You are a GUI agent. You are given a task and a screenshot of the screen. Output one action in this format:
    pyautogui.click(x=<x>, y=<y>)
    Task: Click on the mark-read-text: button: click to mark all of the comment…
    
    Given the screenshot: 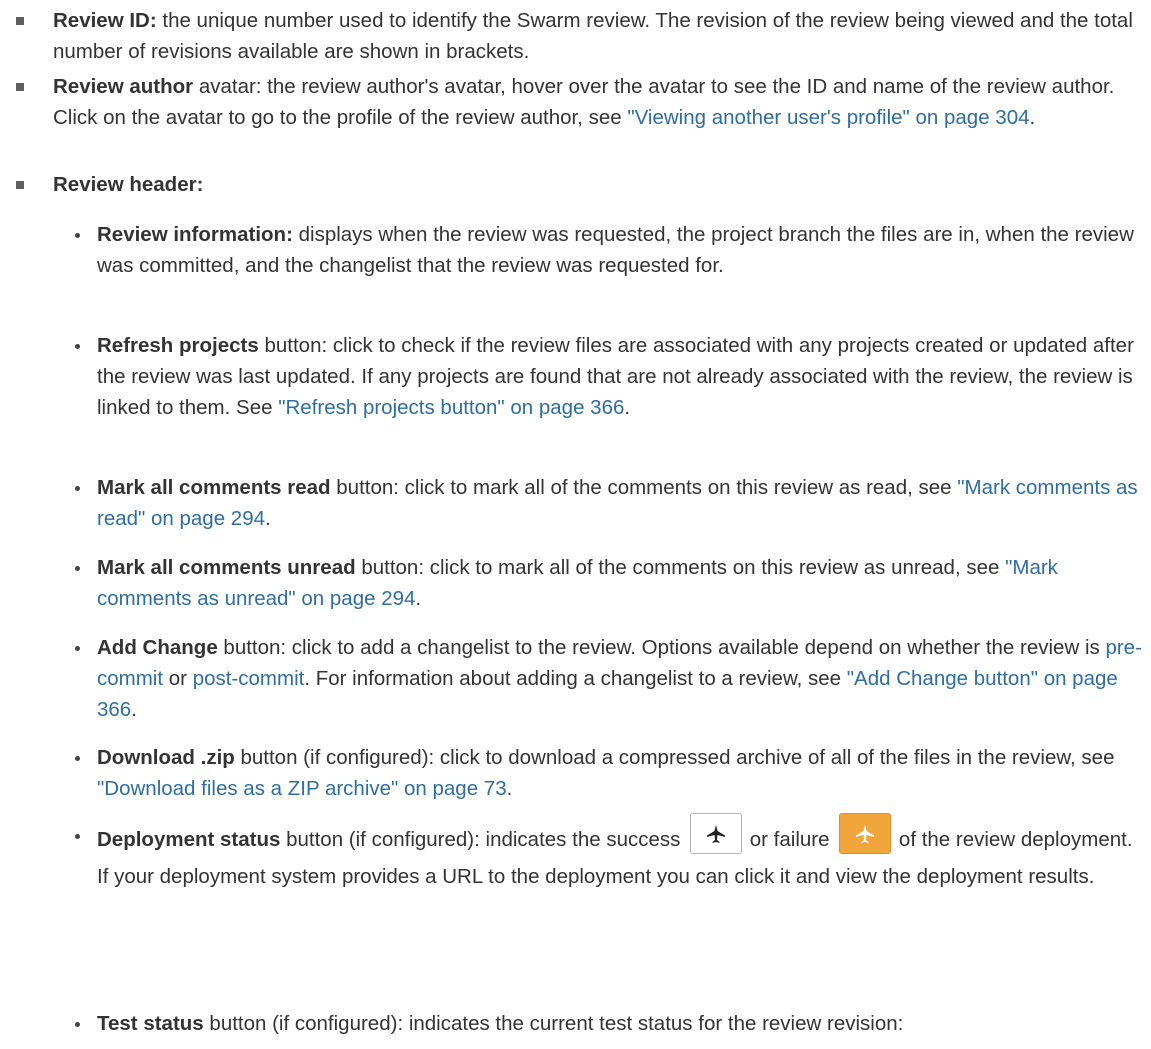 What is the action you would take?
    pyautogui.click(x=644, y=487)
    